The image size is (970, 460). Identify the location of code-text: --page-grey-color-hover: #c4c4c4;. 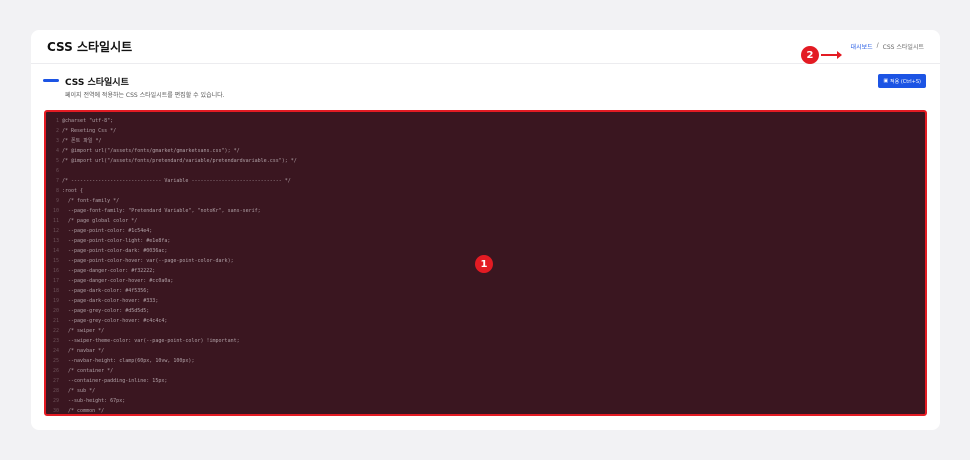
(115, 321).